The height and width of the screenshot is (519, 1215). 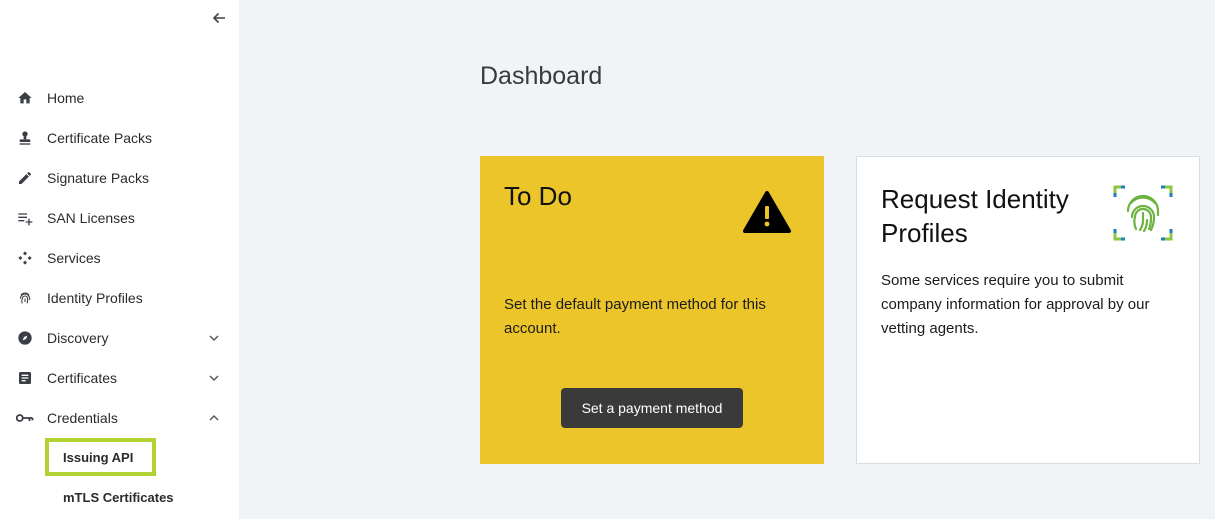 I want to click on sidebar-item-label: Credentials, so click(x=82, y=418).